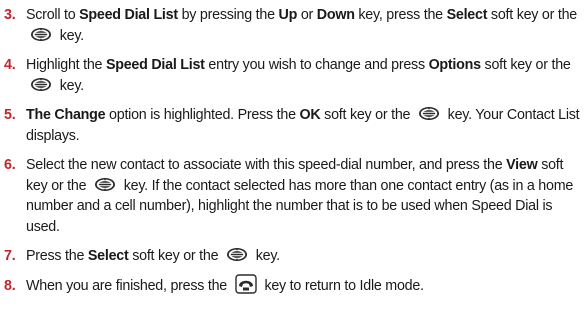 The image size is (587, 331). What do you see at coordinates (342, 285) in the screenshot?
I see `step-text-run: key to return to Idle mode.` at bounding box center [342, 285].